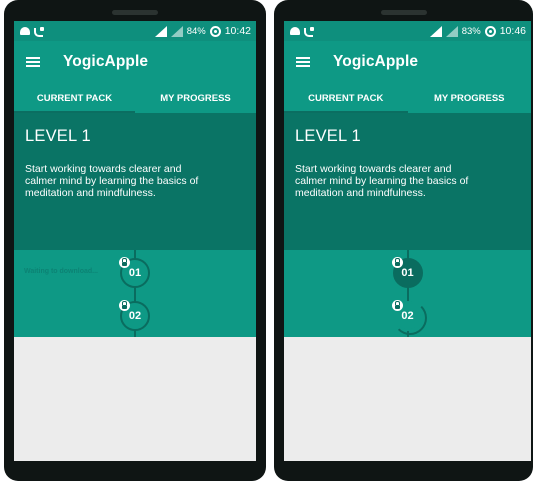 This screenshot has width=533, height=481. Describe the element at coordinates (135, 31) in the screenshot. I see `status-bar: 84% 10:42` at that location.